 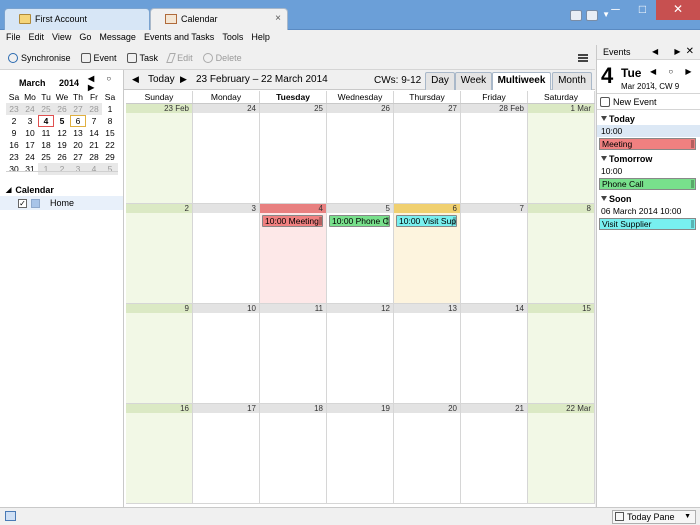 What do you see at coordinates (94, 121) in the screenshot?
I see `mini-month-day: 7` at bounding box center [94, 121].